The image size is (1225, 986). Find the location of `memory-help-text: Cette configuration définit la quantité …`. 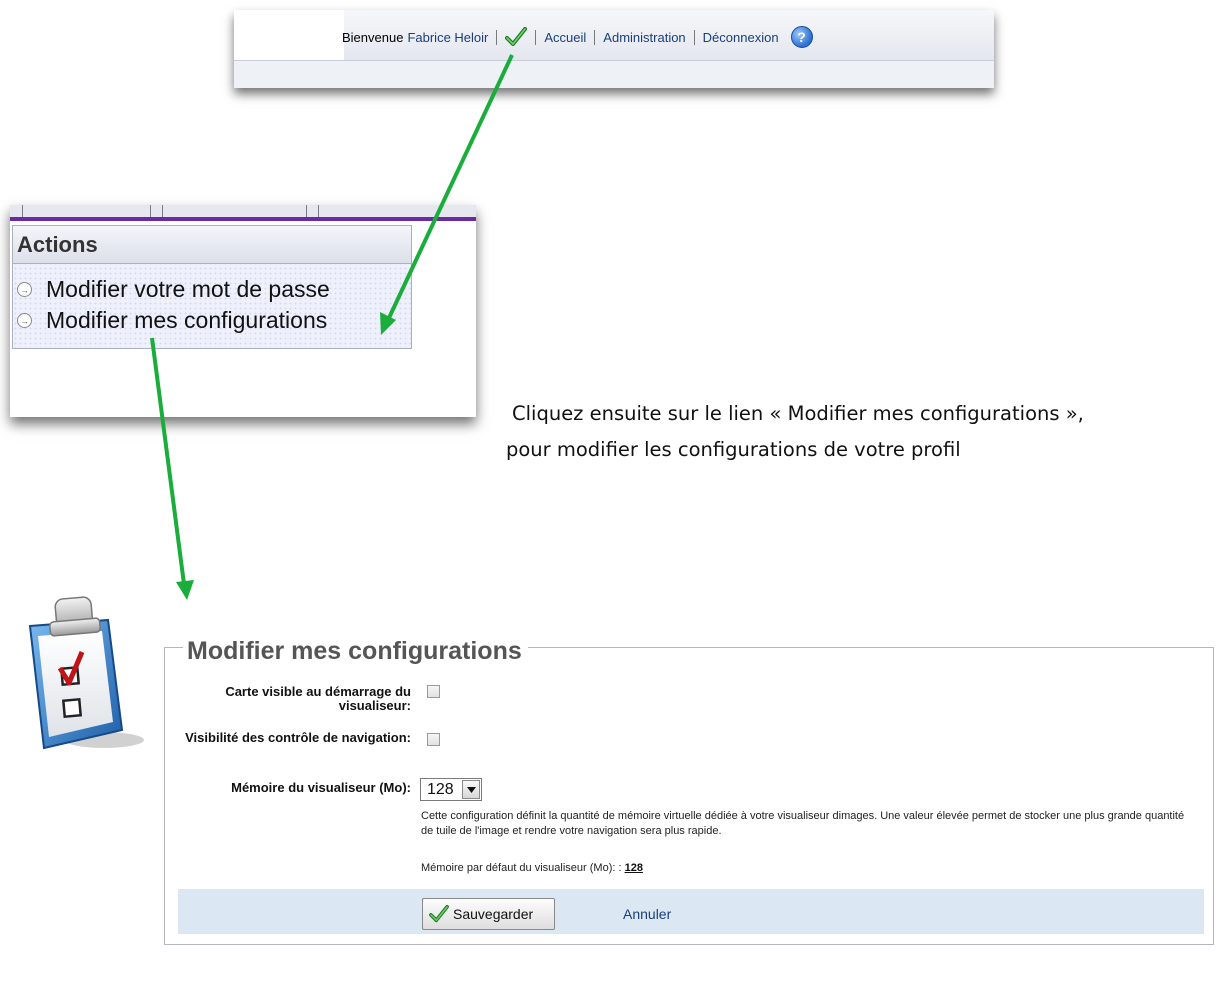

memory-help-text: Cette configuration définit la quantité … is located at coordinates (803, 823).